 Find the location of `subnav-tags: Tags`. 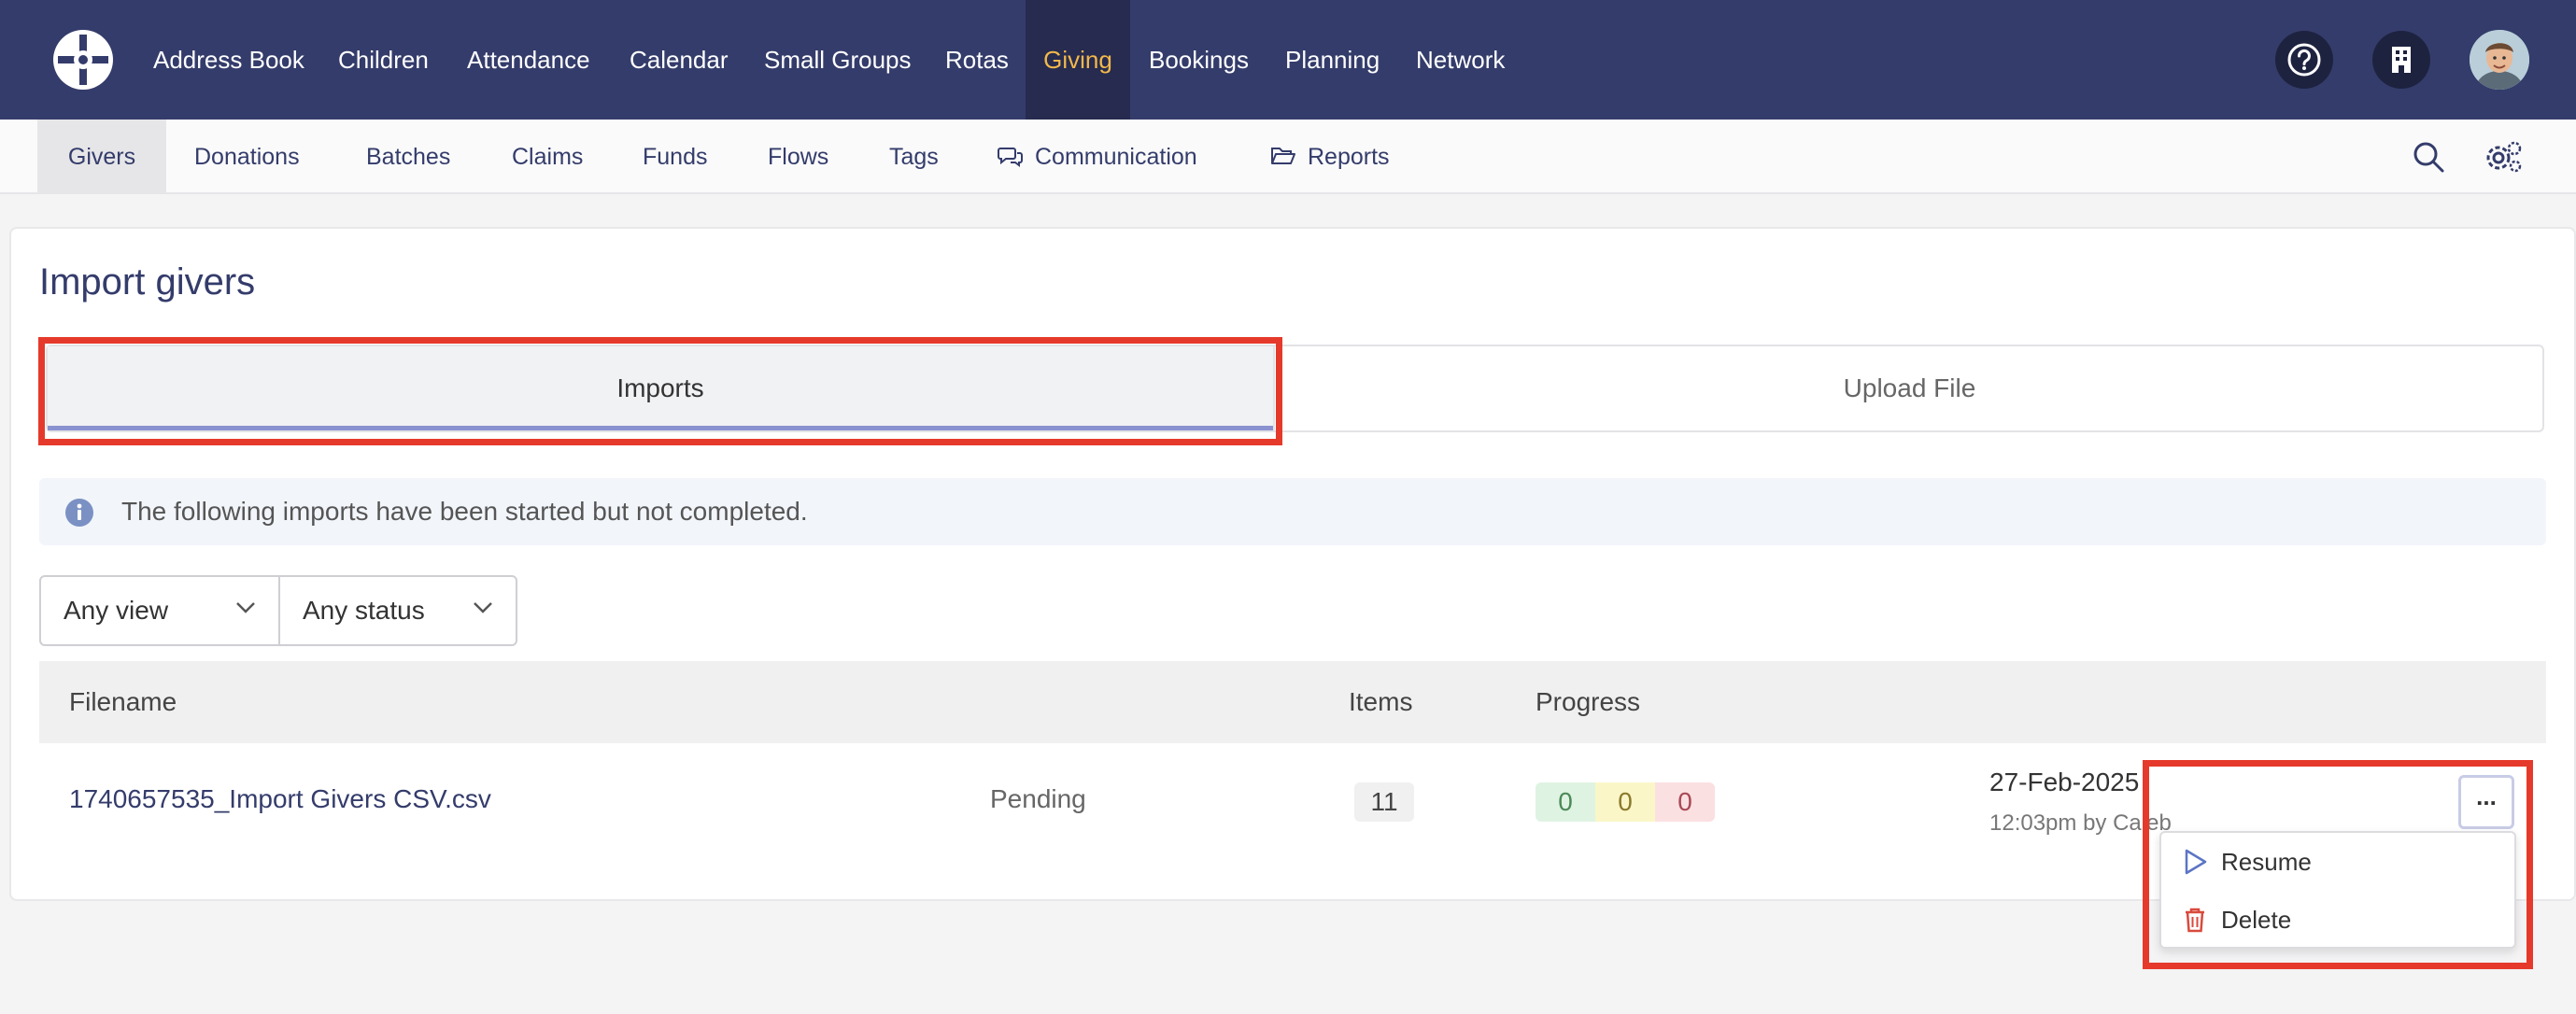

subnav-tags: Tags is located at coordinates (914, 157).